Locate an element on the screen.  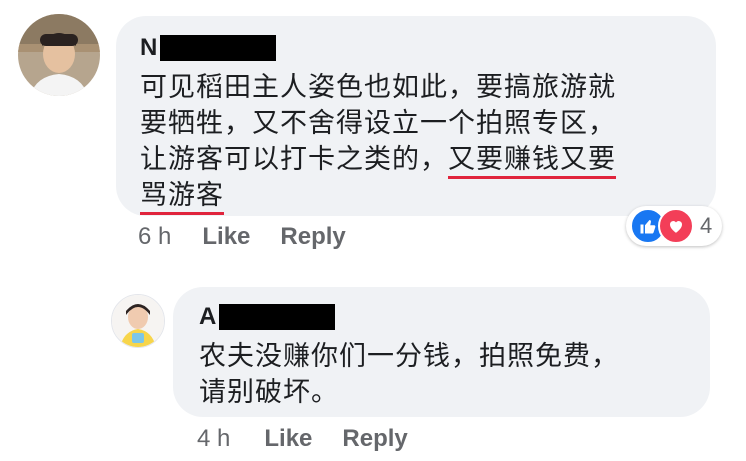
reply-reply-button: Reply is located at coordinates (374, 439).